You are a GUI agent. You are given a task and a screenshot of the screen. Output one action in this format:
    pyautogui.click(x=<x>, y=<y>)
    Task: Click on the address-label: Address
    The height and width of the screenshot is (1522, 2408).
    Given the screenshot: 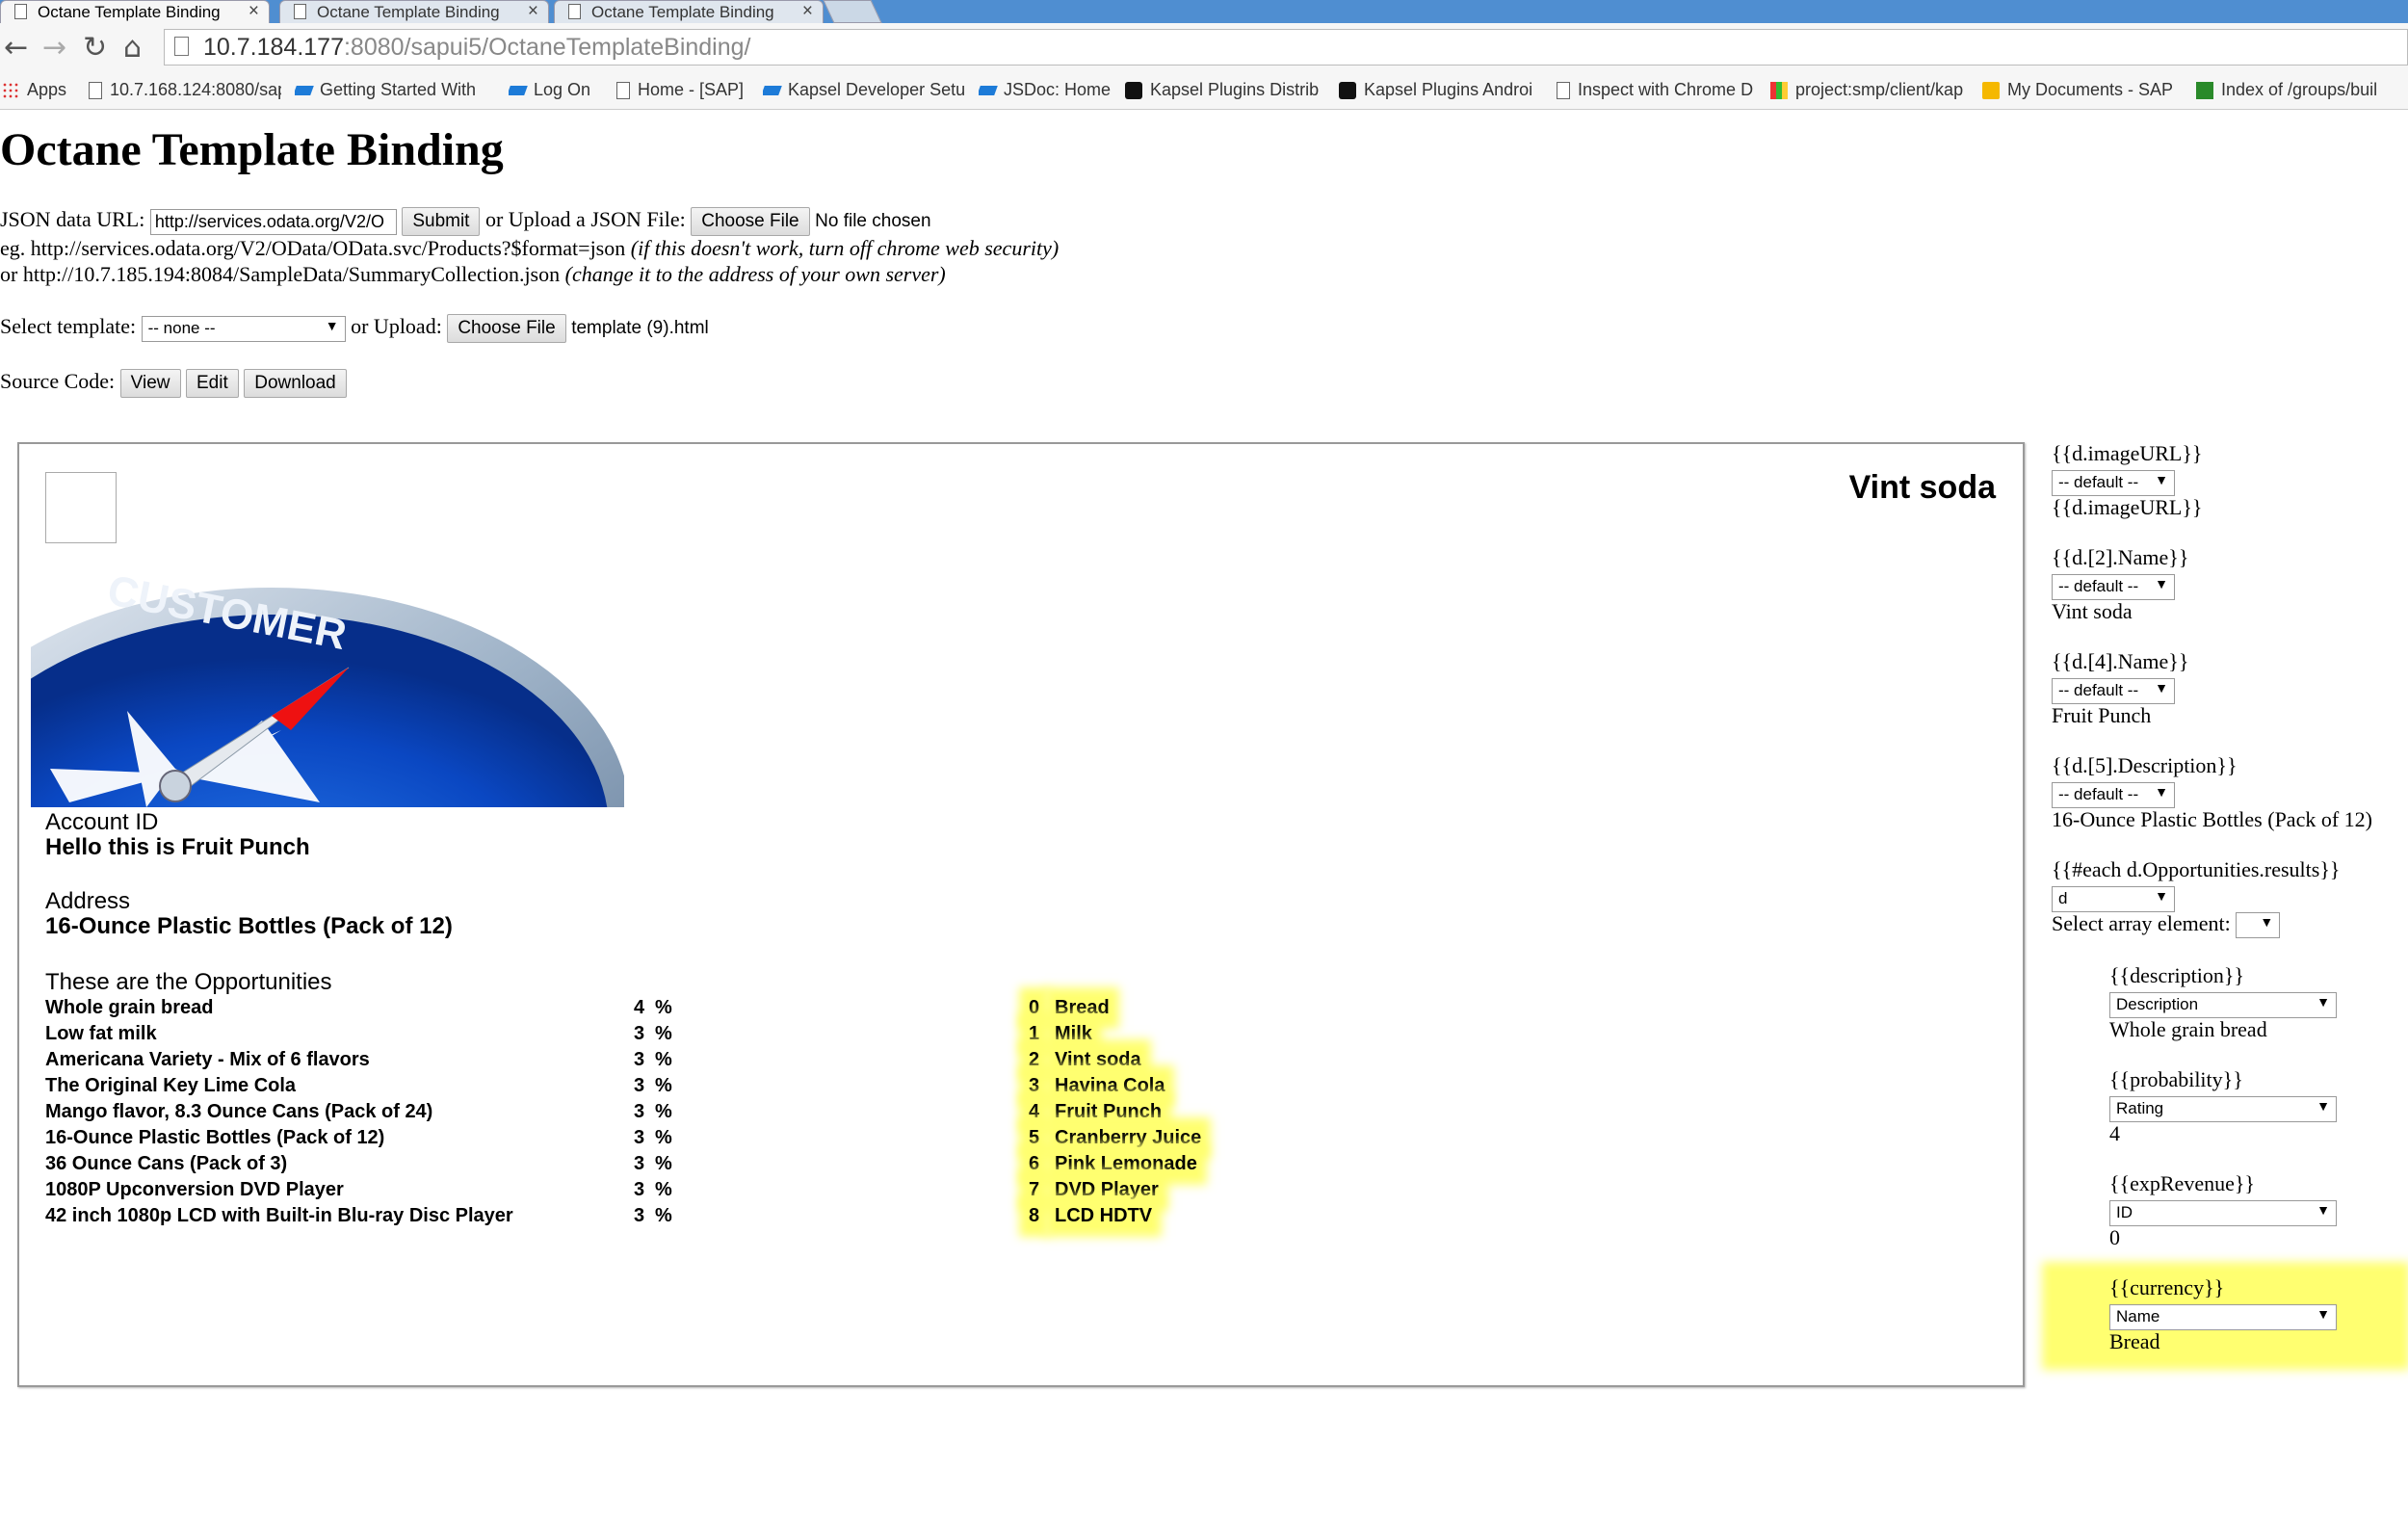 What is the action you would take?
    pyautogui.click(x=88, y=901)
    